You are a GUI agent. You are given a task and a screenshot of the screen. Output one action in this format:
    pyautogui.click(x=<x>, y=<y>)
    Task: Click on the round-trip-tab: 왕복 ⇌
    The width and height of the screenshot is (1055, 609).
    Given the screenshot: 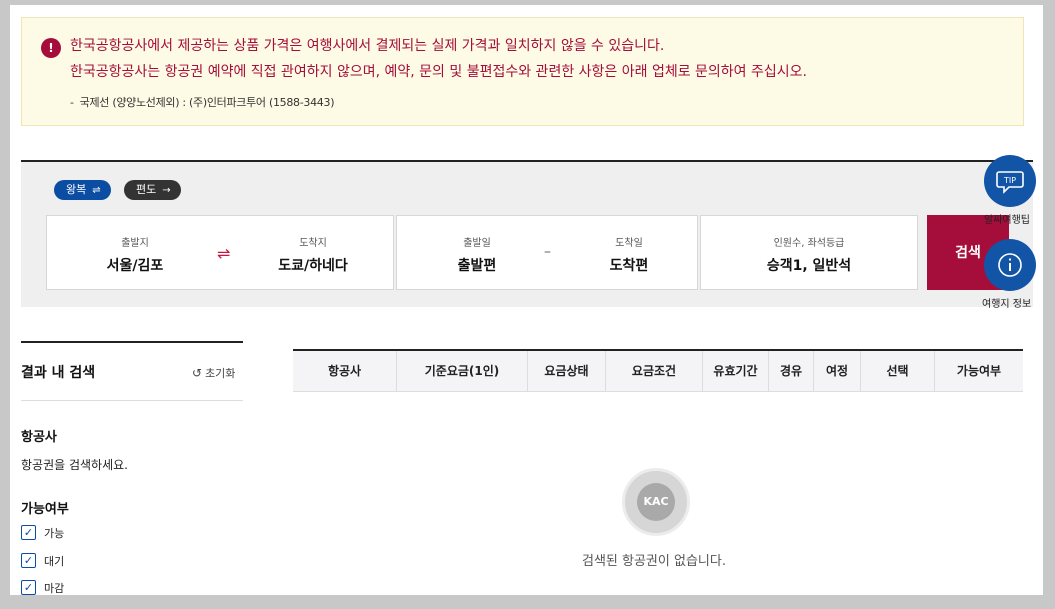 What is the action you would take?
    pyautogui.click(x=82, y=190)
    